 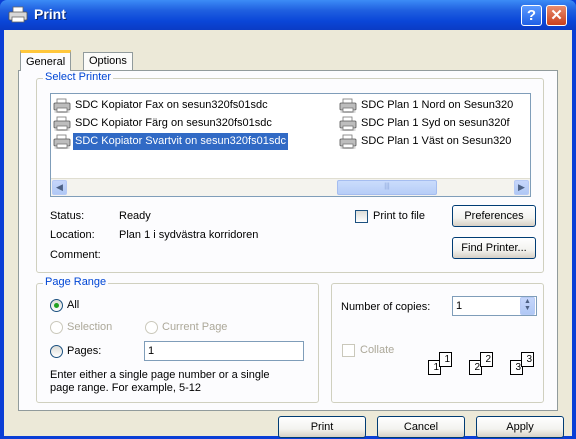 I want to click on status-label: Status:, so click(x=67, y=216).